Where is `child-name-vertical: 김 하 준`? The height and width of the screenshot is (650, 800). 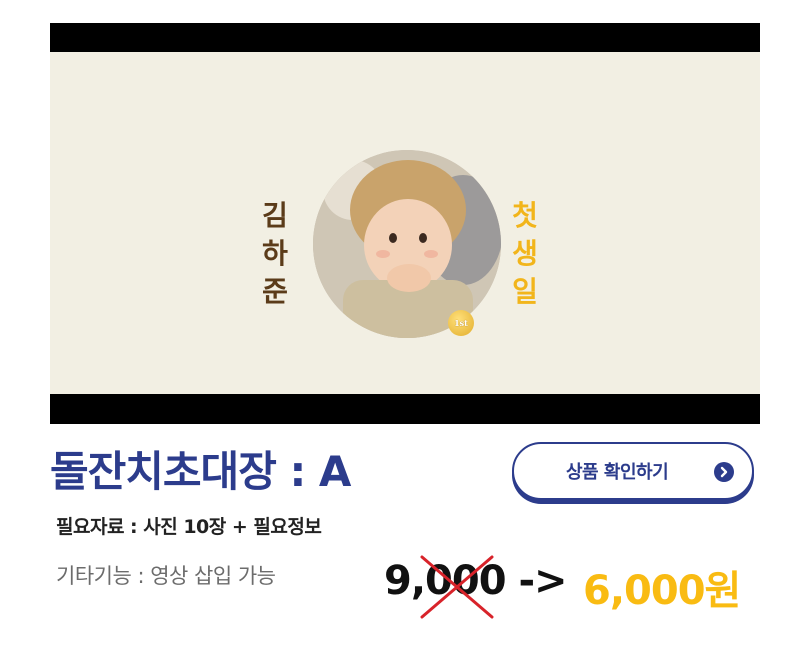 child-name-vertical: 김 하 준 is located at coordinates (275, 254).